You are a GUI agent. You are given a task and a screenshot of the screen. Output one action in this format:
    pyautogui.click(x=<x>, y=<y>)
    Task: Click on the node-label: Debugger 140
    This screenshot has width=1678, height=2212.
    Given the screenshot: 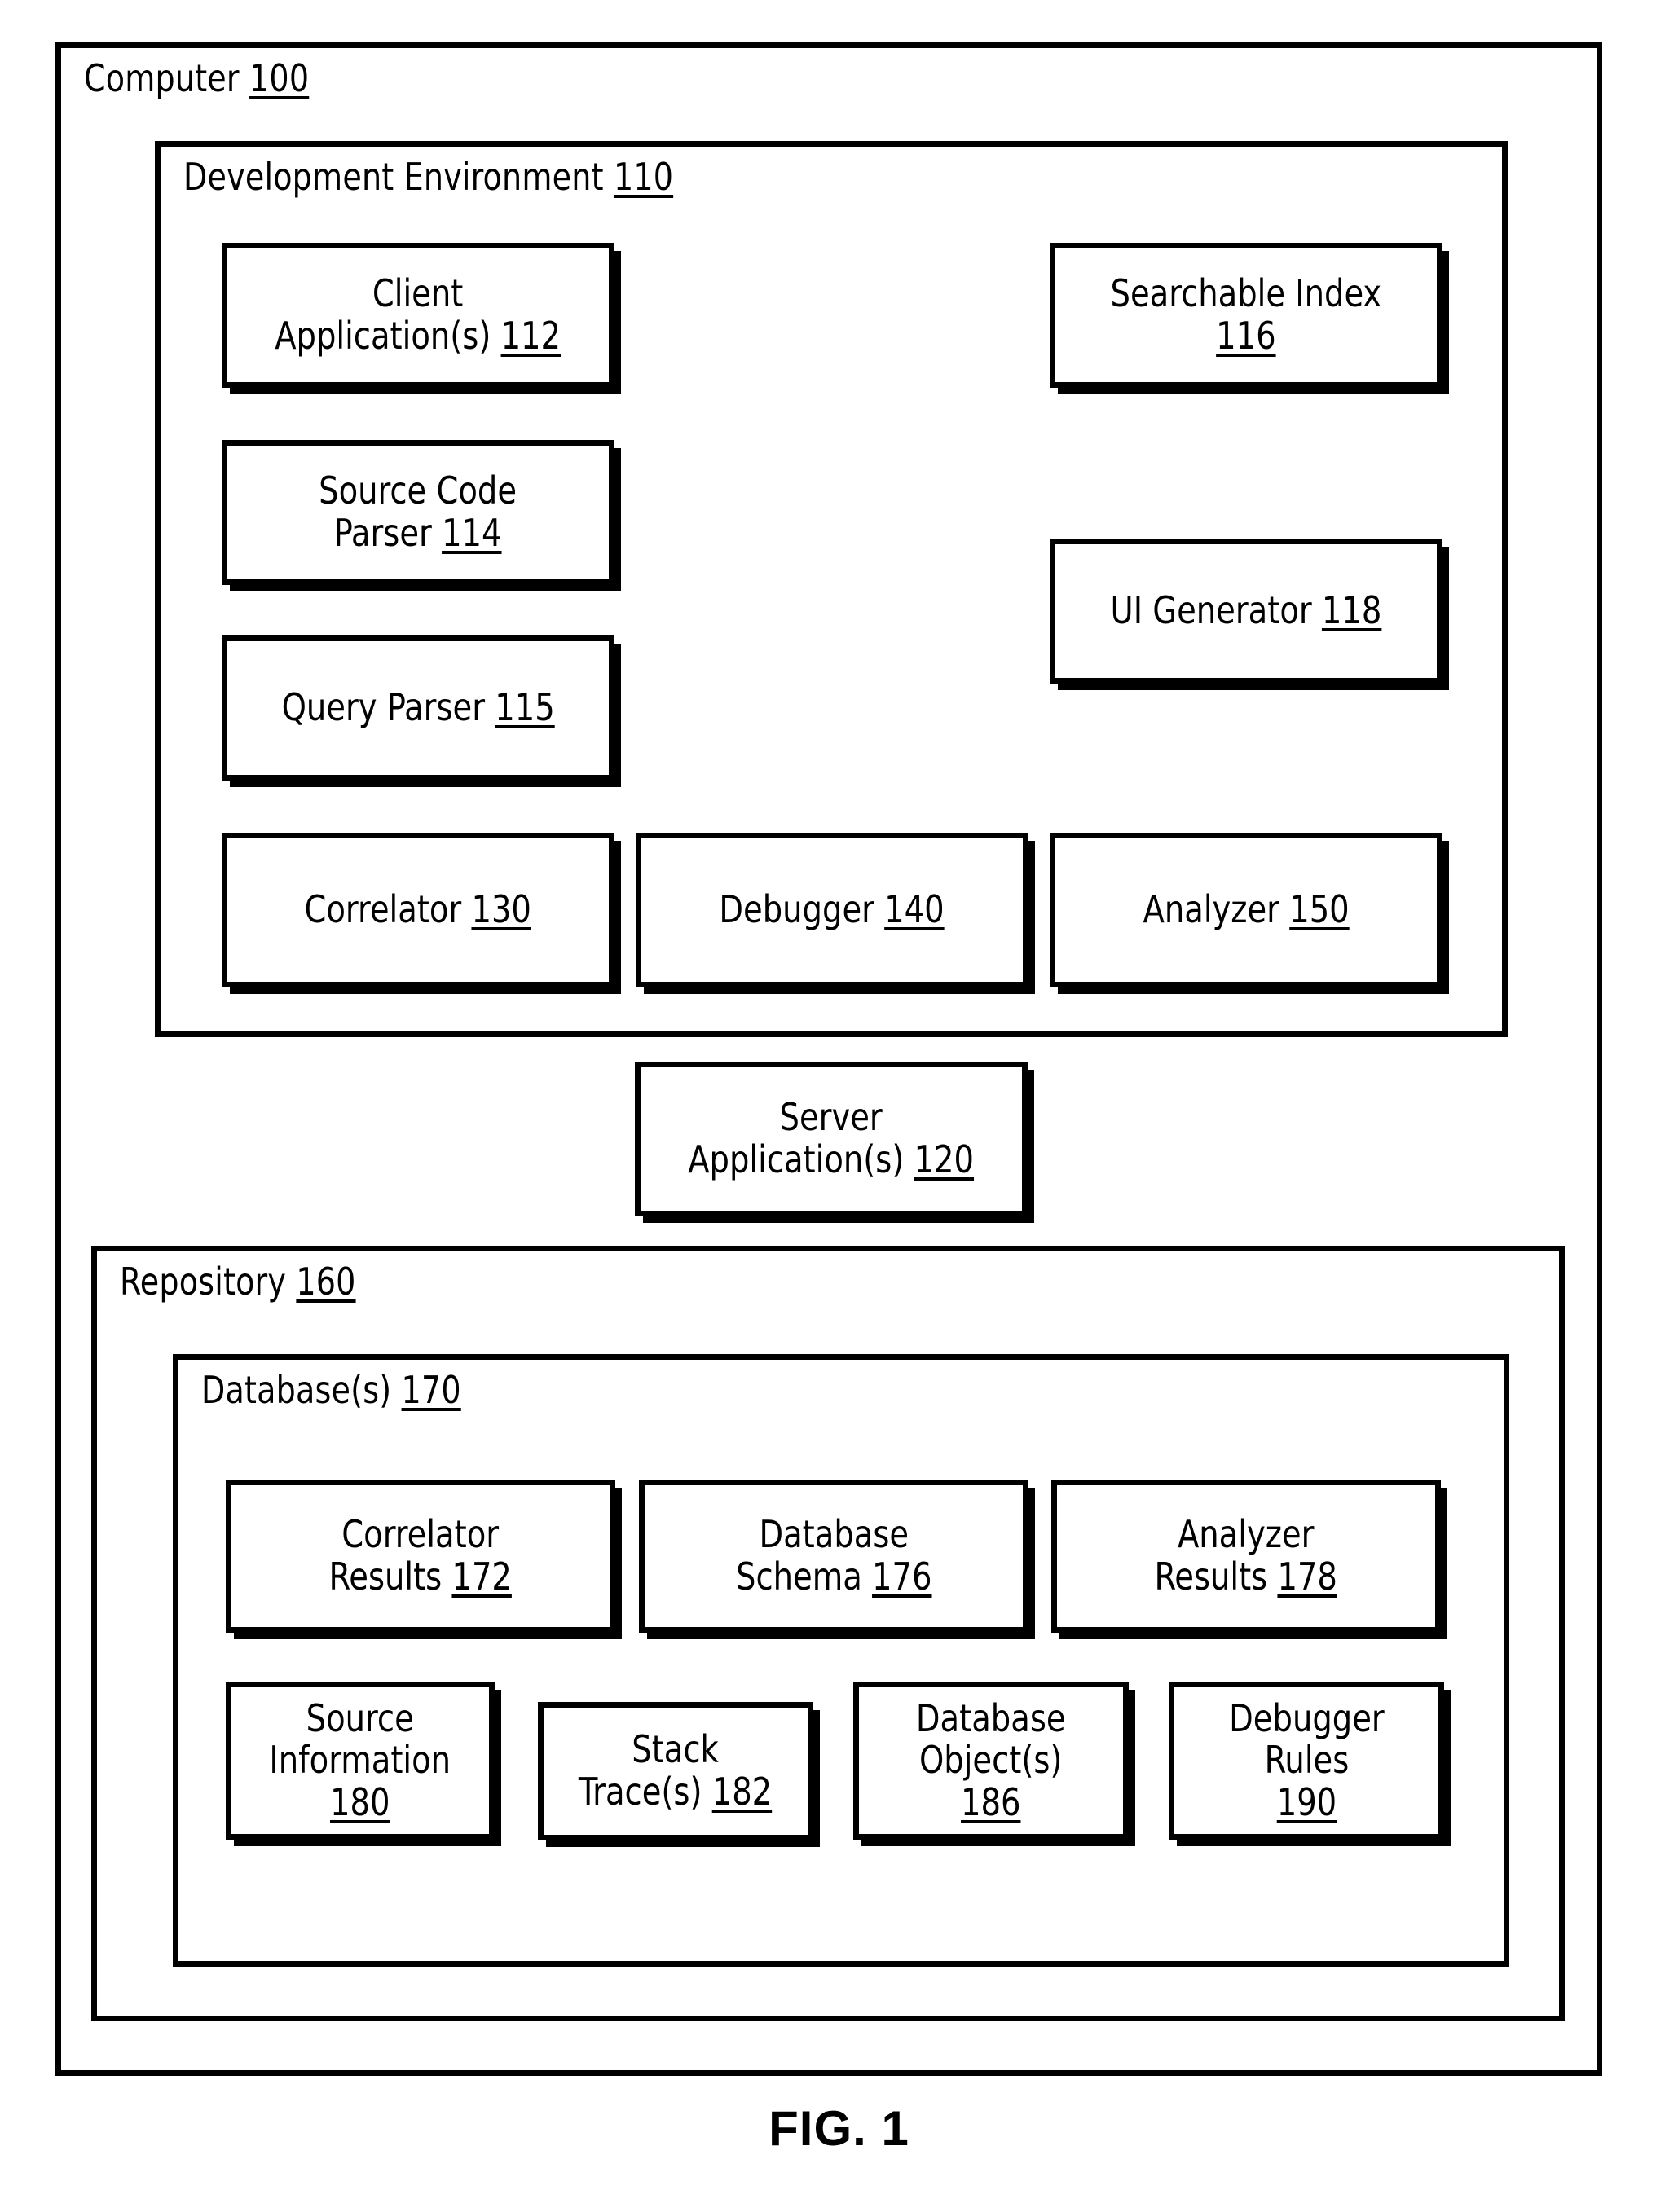 What is the action you would take?
    pyautogui.click(x=832, y=910)
    